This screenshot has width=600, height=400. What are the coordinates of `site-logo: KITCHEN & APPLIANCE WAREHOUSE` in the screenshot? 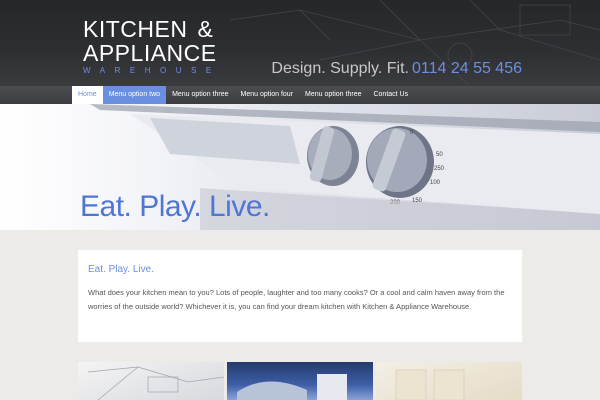 It's located at (152, 46).